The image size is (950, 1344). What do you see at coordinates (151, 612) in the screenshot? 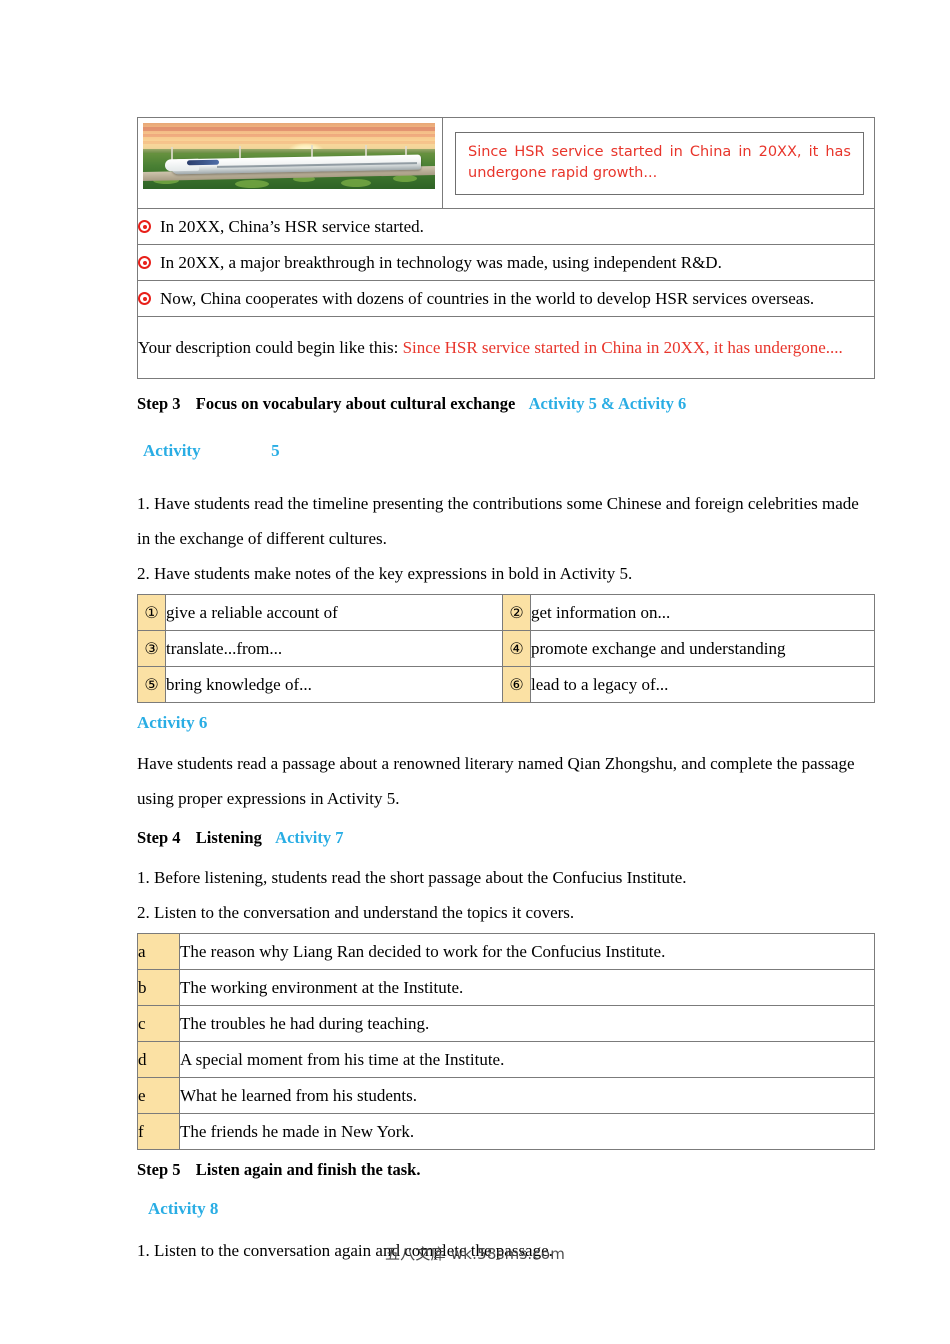
I see `expression-number: ①` at bounding box center [151, 612].